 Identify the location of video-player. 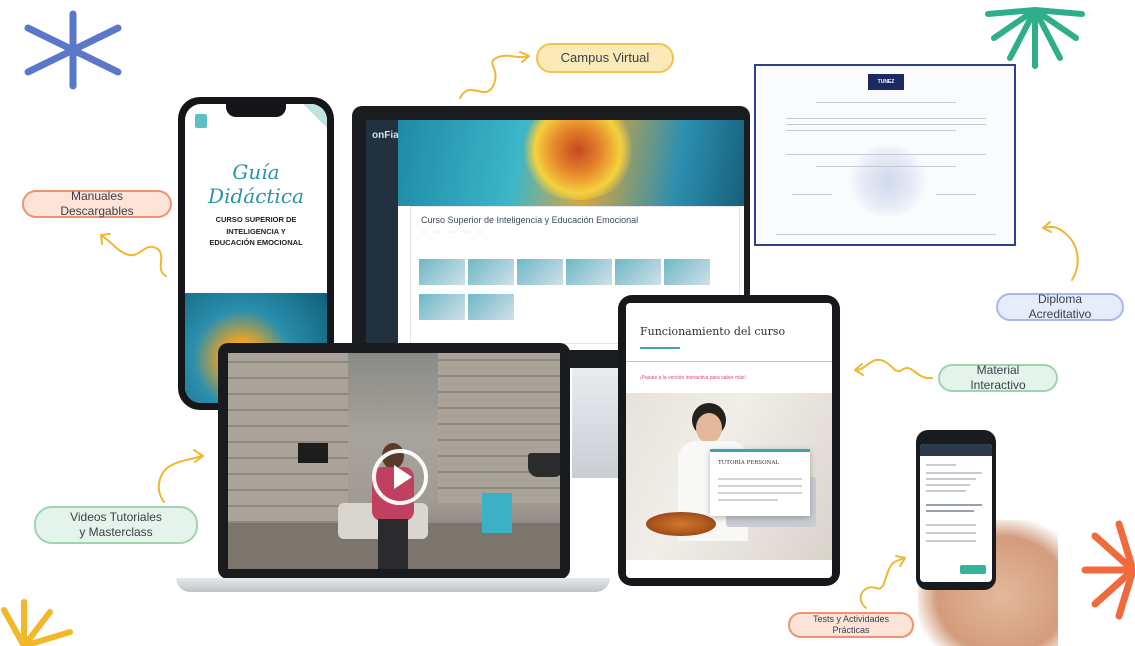
(394, 461).